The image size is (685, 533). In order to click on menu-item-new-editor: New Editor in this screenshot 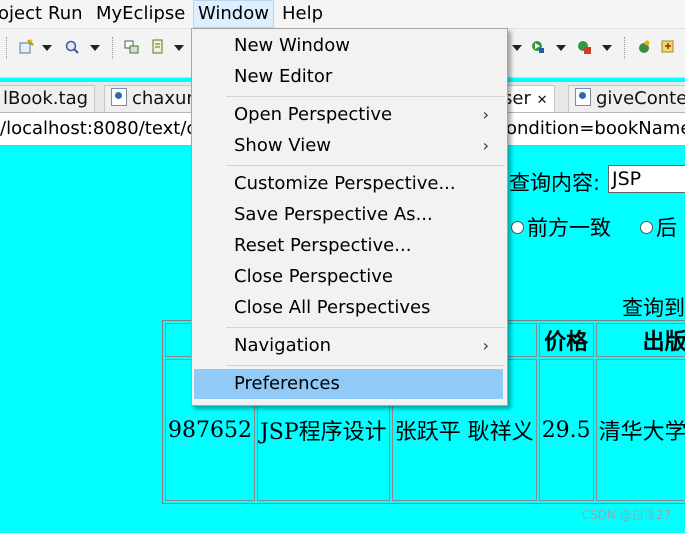, I will do `click(348, 77)`.